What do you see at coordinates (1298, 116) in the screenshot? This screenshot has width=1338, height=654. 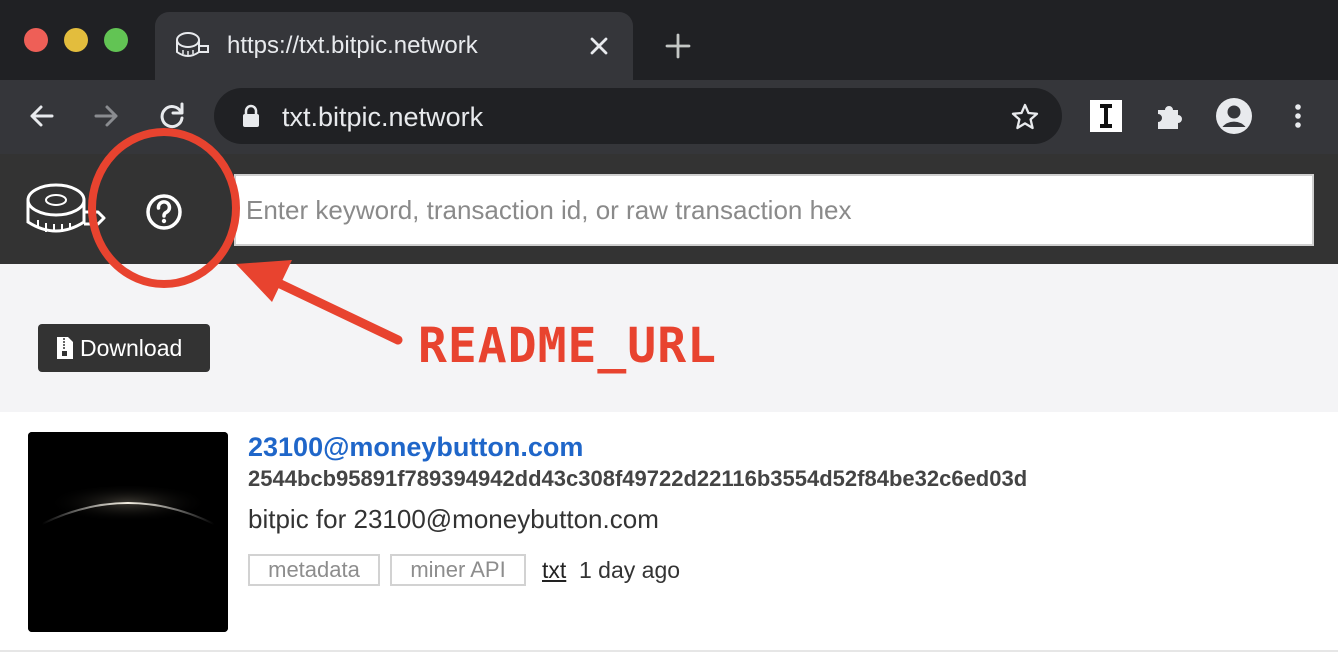 I see `more-menu-icon` at bounding box center [1298, 116].